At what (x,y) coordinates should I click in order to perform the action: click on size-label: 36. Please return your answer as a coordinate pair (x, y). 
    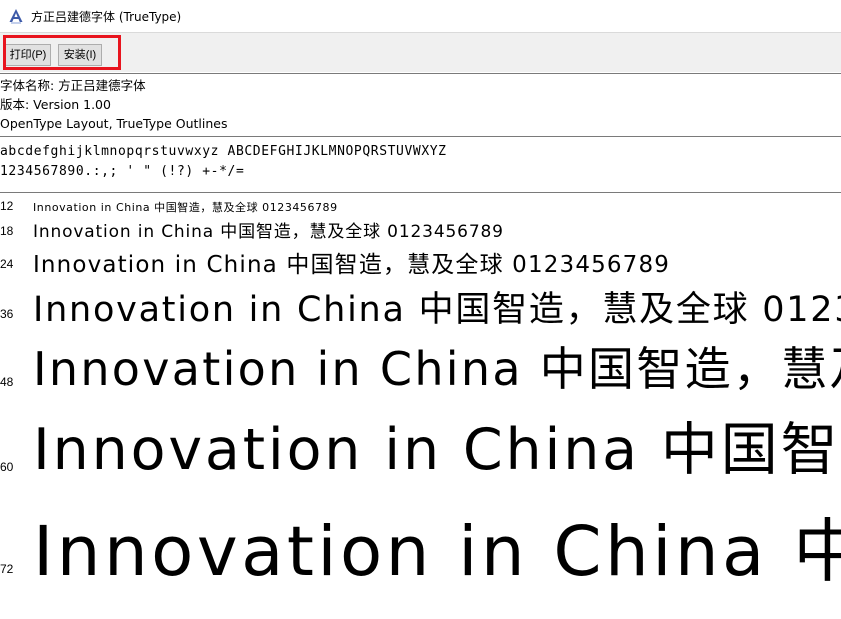
    Looking at the image, I should click on (7, 314).